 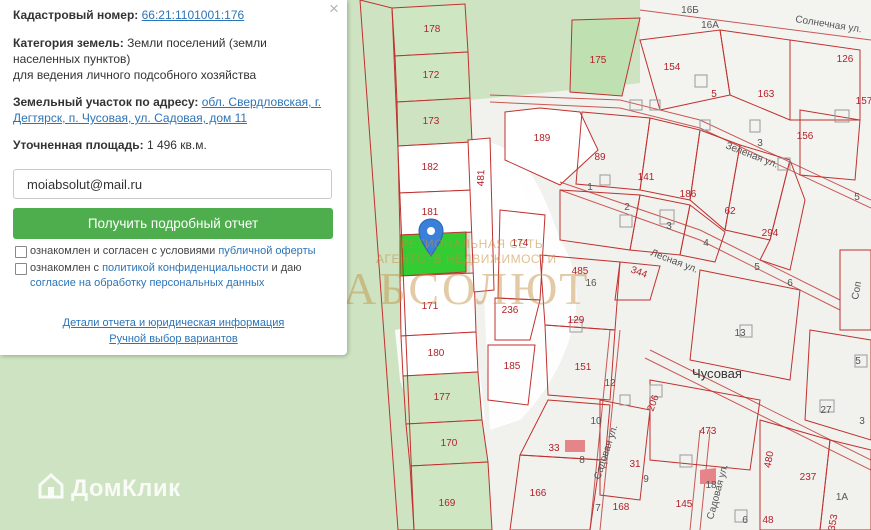 I want to click on parcel-label: 181, so click(x=430, y=212).